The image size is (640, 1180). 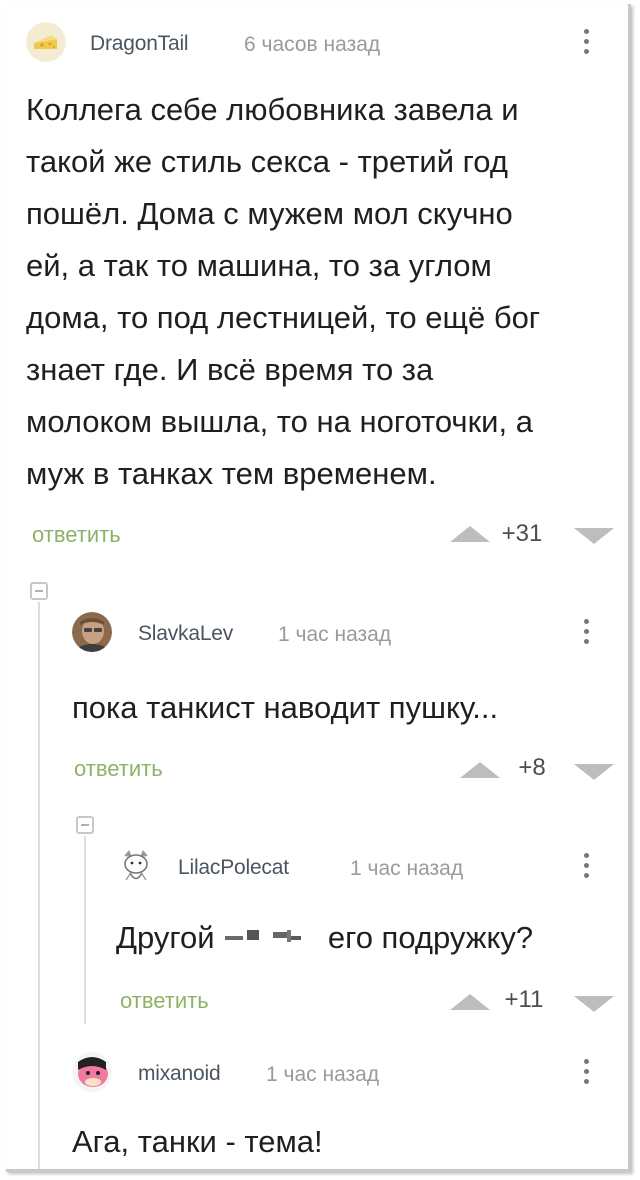 What do you see at coordinates (185, 634) in the screenshot?
I see `username: SlavkaLev` at bounding box center [185, 634].